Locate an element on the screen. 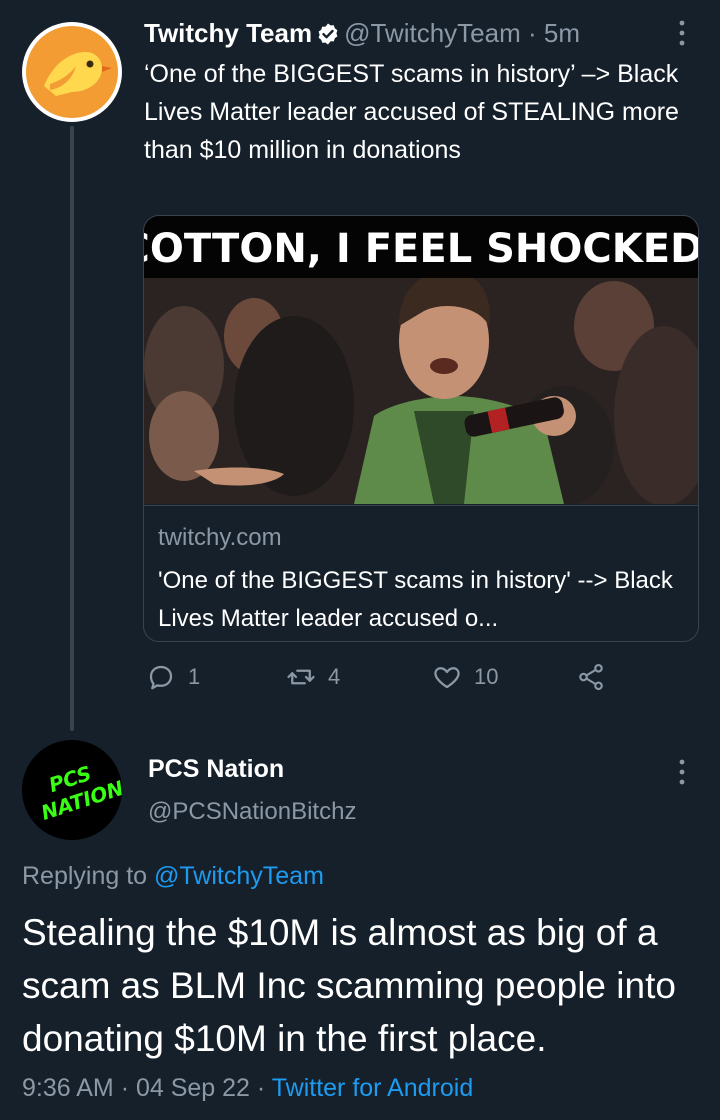 This screenshot has height=1120, width=720. replying-to-link: @TwitchyTeam is located at coordinates (239, 876).